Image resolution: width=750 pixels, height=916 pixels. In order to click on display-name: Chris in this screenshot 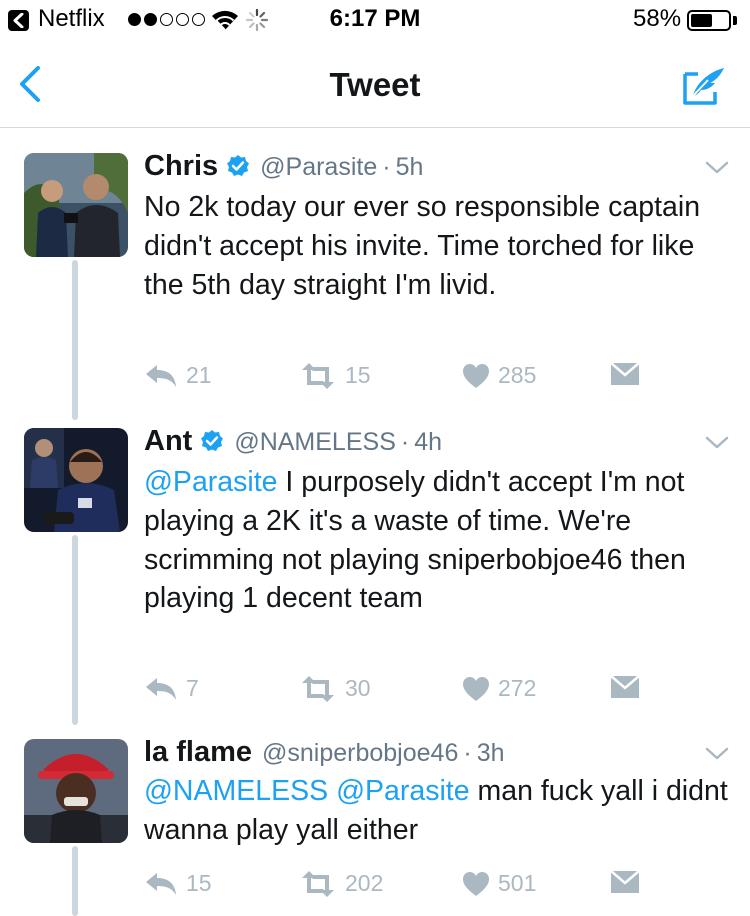, I will do `click(181, 166)`.